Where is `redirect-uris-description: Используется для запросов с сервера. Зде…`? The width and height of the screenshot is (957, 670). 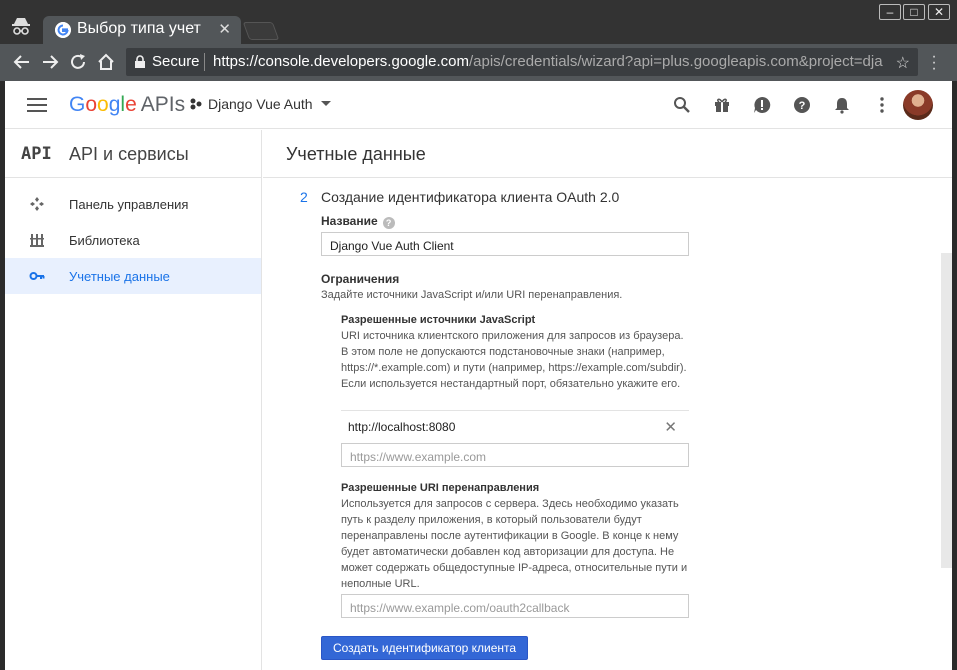 redirect-uris-description: Используется для запросов с сервера. Зде… is located at coordinates (514, 544).